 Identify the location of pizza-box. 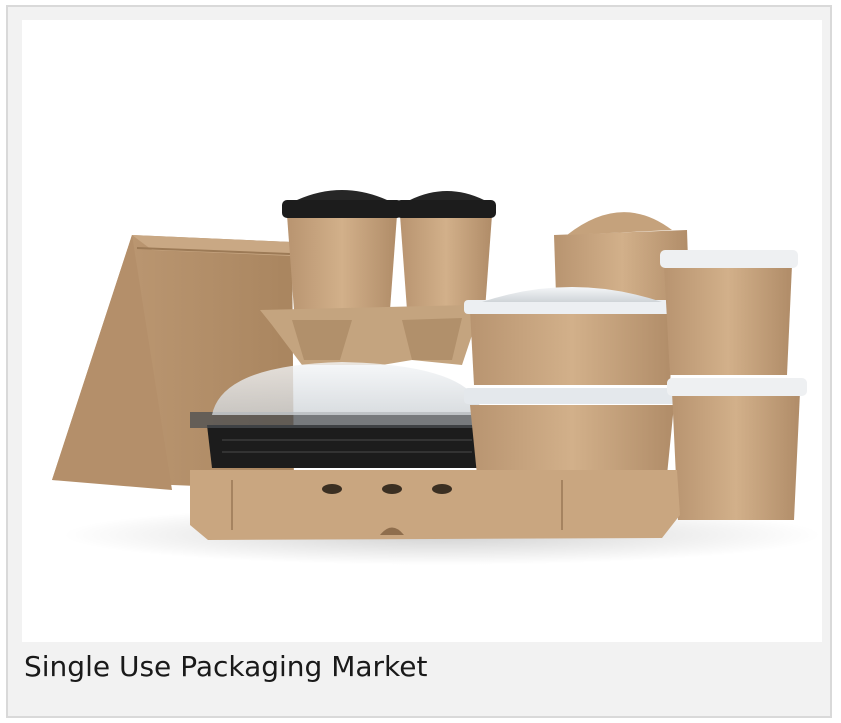
(435, 505).